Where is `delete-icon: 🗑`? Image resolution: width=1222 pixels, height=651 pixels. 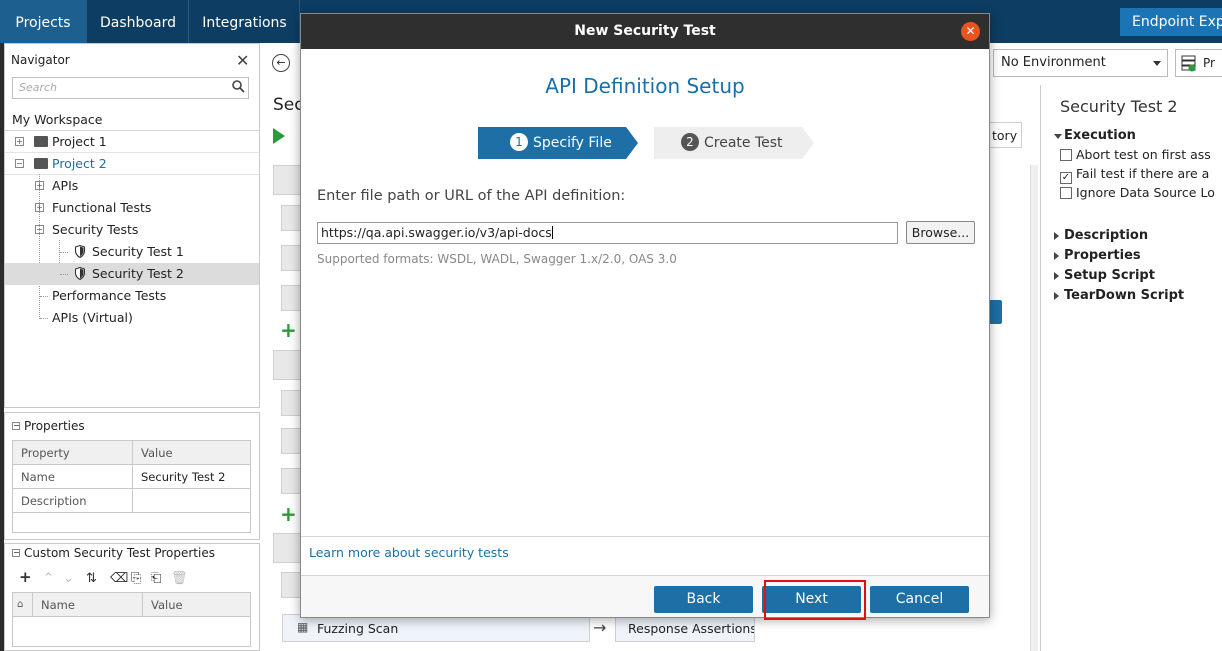
delete-icon: 🗑 is located at coordinates (179, 578).